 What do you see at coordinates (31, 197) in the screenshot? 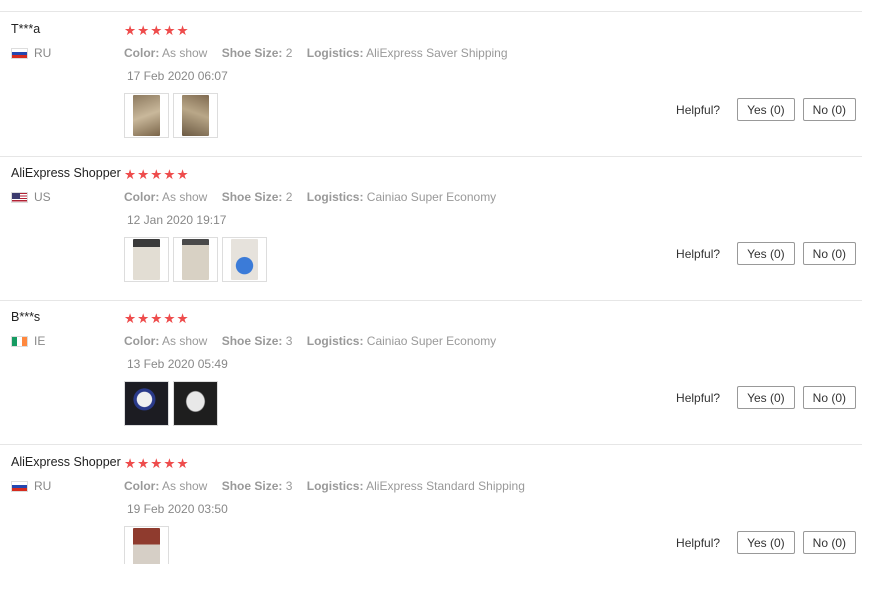
I see `reviewer-country: US` at bounding box center [31, 197].